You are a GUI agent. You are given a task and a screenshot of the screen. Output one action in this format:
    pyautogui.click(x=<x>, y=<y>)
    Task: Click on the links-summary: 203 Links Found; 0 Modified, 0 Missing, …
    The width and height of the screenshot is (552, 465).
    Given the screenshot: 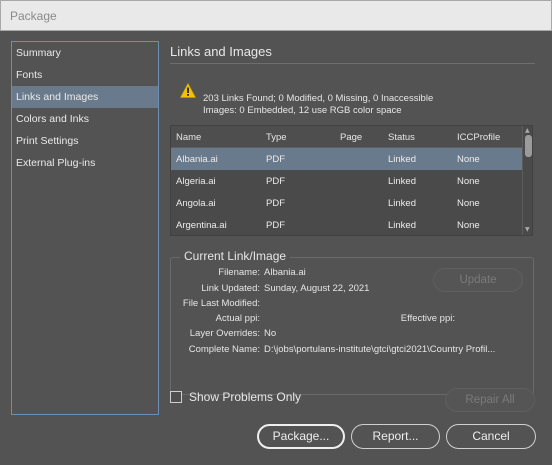 What is the action you would take?
    pyautogui.click(x=318, y=105)
    